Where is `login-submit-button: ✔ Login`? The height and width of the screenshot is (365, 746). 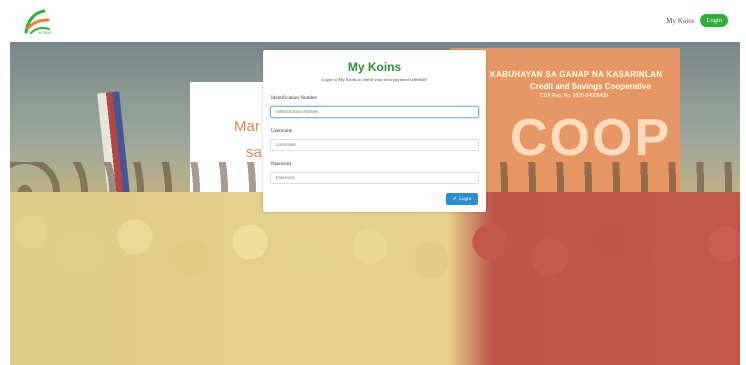
login-submit-button: ✔ Login is located at coordinates (462, 199).